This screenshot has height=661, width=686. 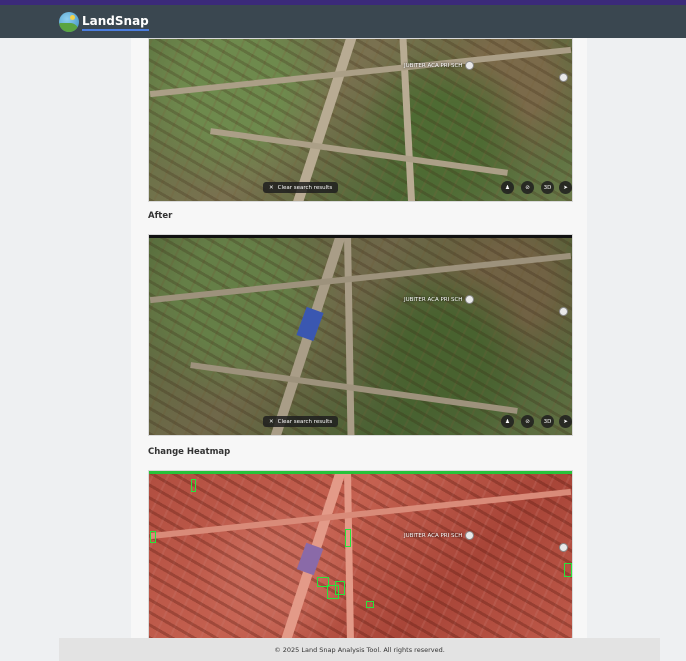 I want to click on after-heading: After, so click(x=160, y=216).